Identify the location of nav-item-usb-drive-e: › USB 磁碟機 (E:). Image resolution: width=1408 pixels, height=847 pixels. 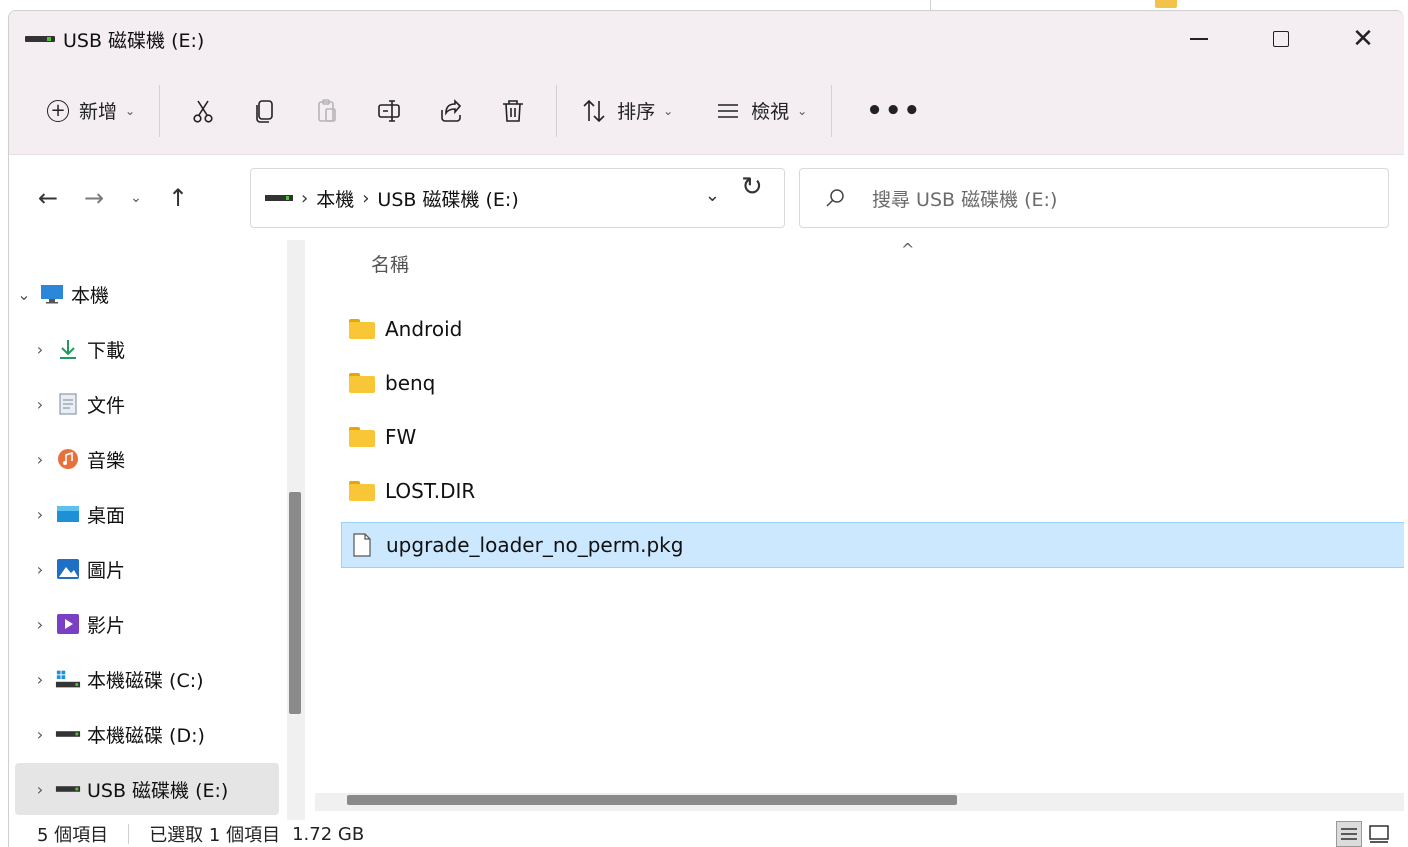
(147, 789).